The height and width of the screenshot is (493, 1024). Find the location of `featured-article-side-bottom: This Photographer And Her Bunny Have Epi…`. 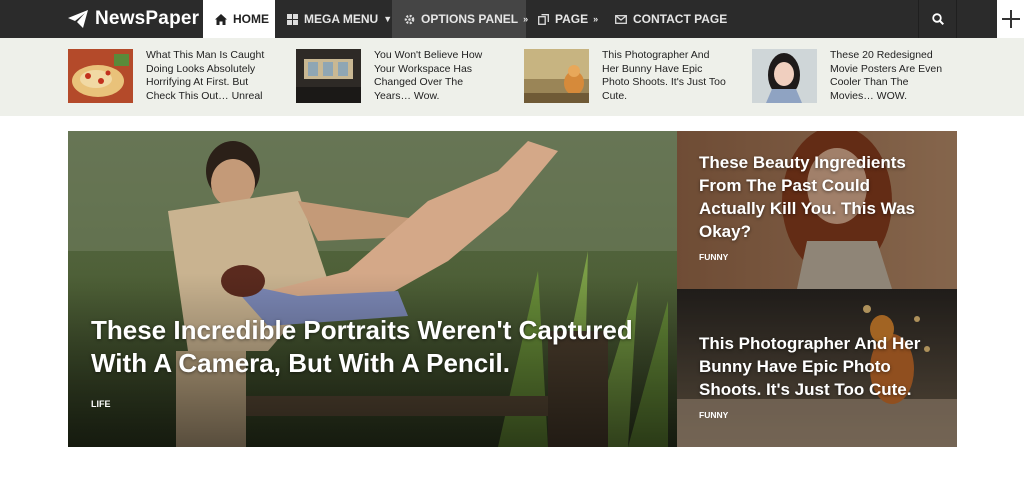

featured-article-side-bottom: This Photographer And Her Bunny Have Epi… is located at coordinates (817, 368).